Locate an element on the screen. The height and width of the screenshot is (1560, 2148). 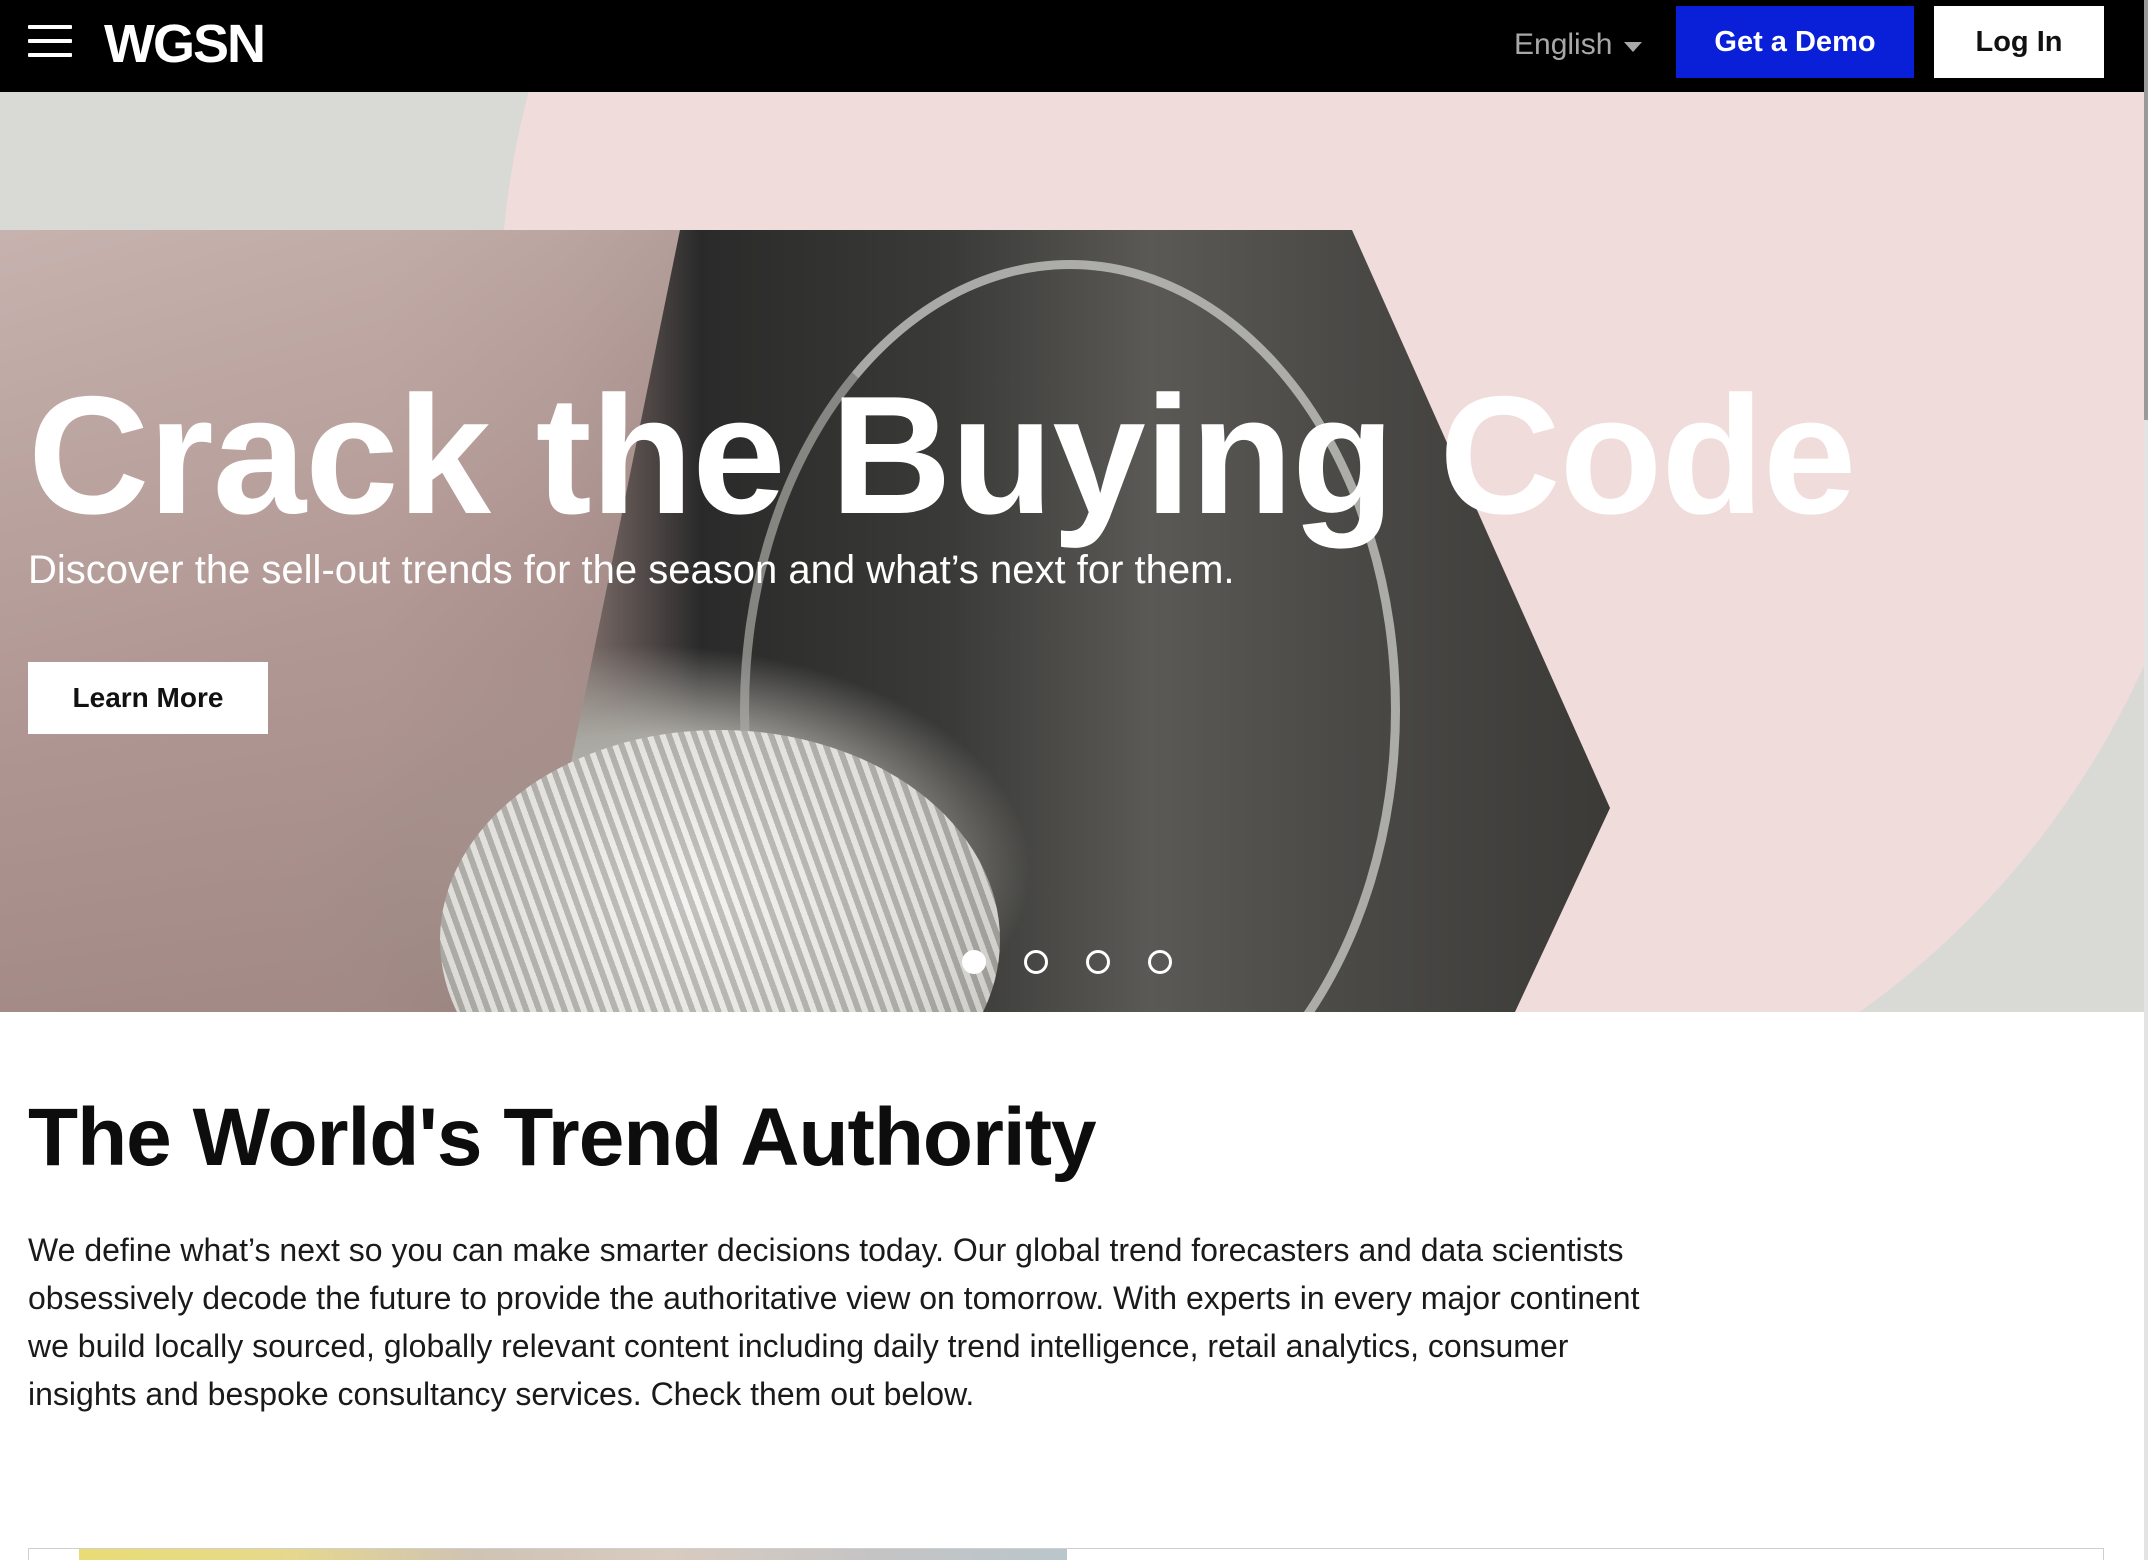
page-scrollbar is located at coordinates (2146, 780).